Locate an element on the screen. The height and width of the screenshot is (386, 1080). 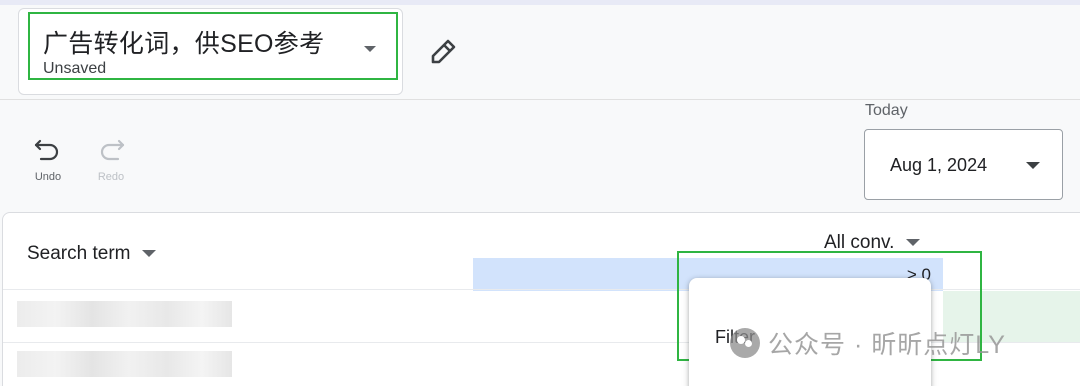
redo-icon is located at coordinates (112, 150).